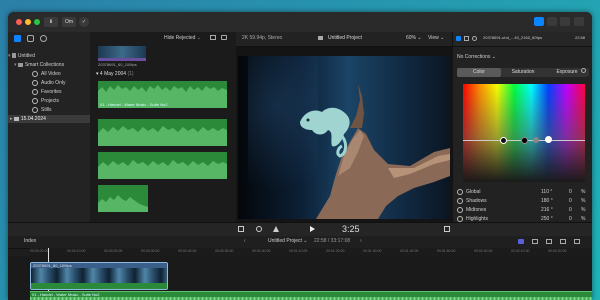 The image size is (600, 300). I want to click on color-board, so click(524, 133).